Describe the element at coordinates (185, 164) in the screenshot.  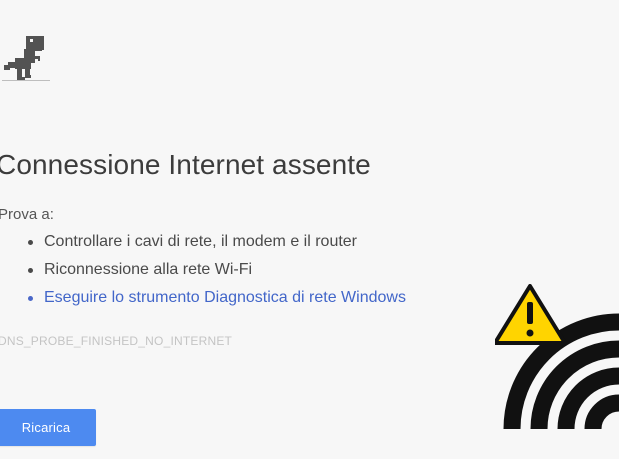
I see `page-title: Connessione Internet assente` at that location.